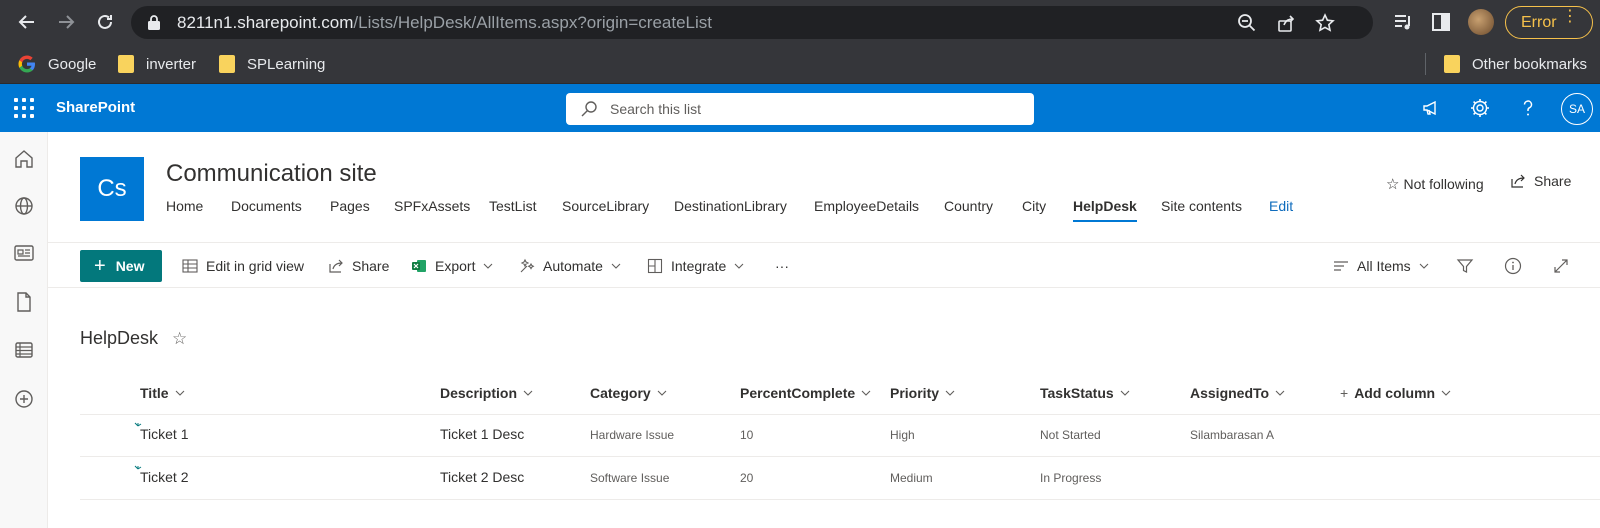  What do you see at coordinates (255, 266) in the screenshot?
I see `edit-grid-label: Edit in grid view` at bounding box center [255, 266].